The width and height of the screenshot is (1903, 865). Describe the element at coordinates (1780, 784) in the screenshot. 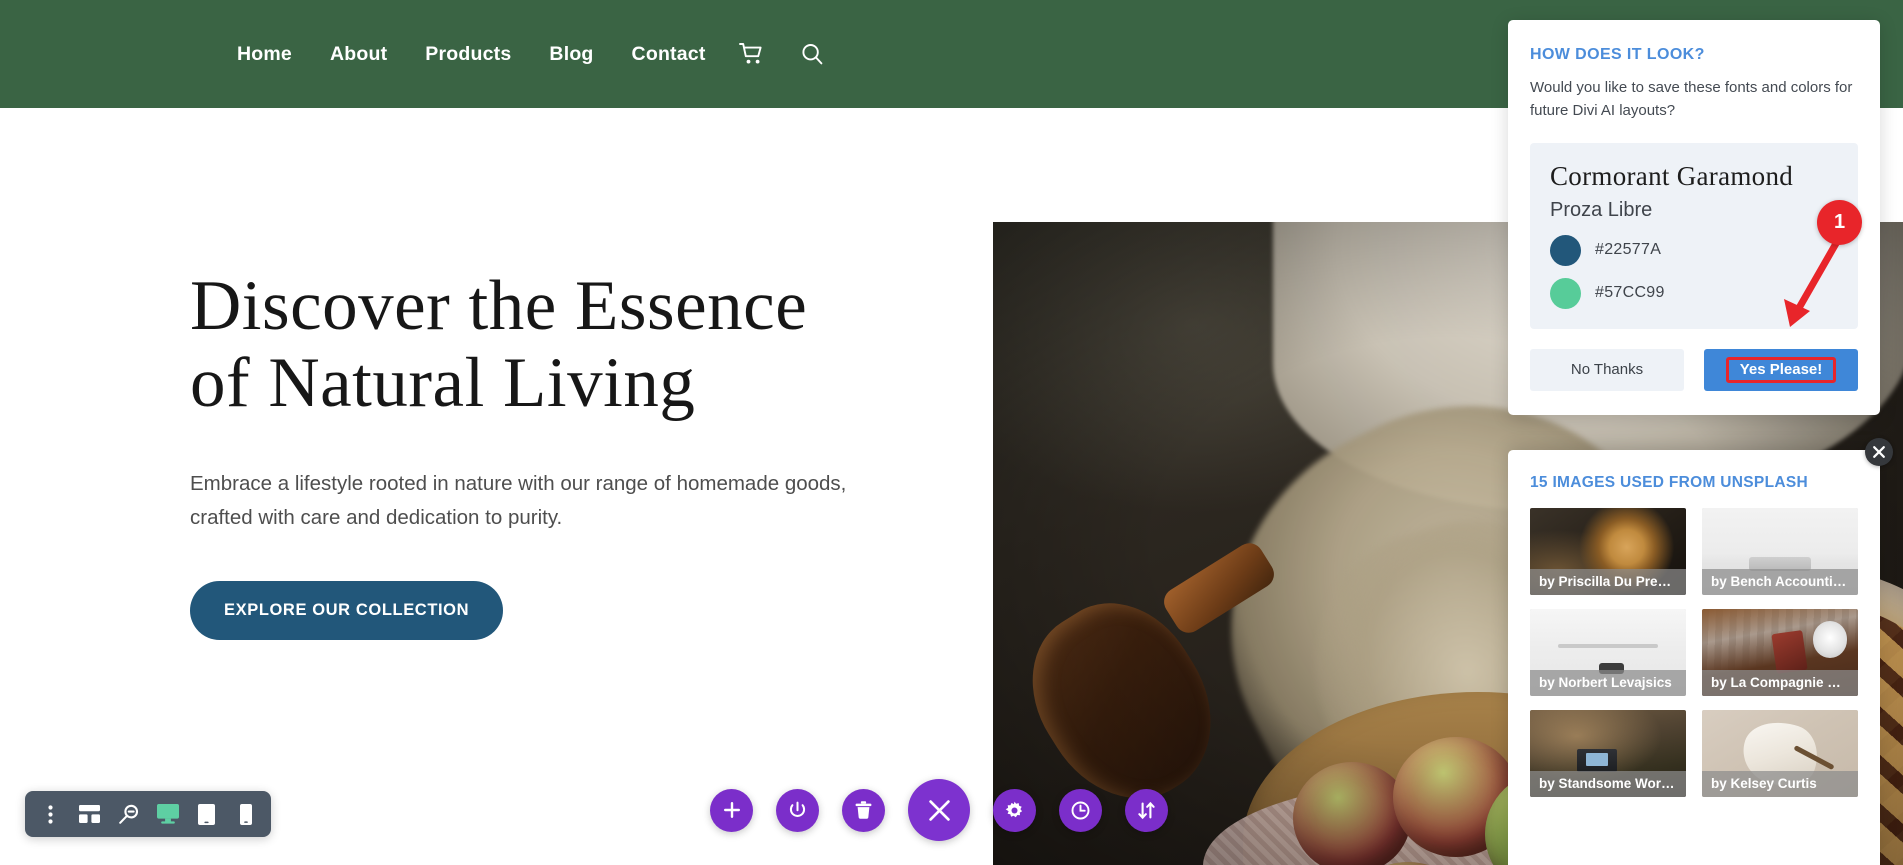

I see `thumbnail-caption: by Kelsey Curtis` at that location.